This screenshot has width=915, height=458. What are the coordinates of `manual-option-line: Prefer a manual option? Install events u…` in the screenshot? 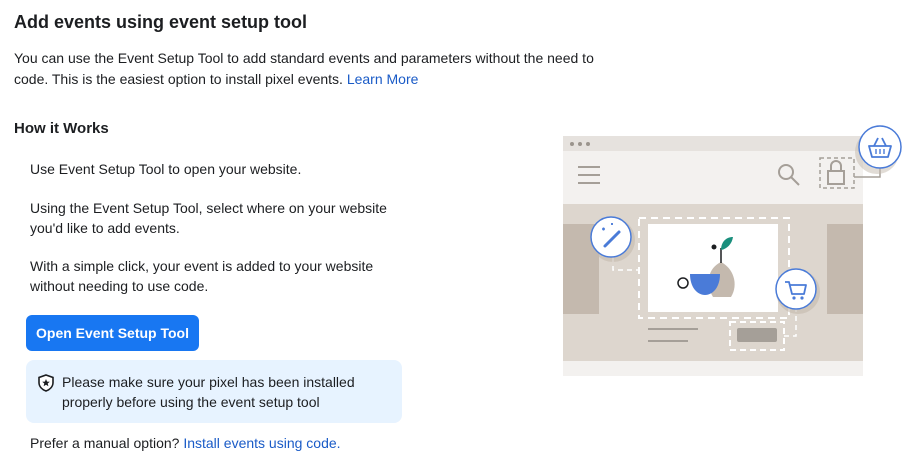 It's located at (185, 443).